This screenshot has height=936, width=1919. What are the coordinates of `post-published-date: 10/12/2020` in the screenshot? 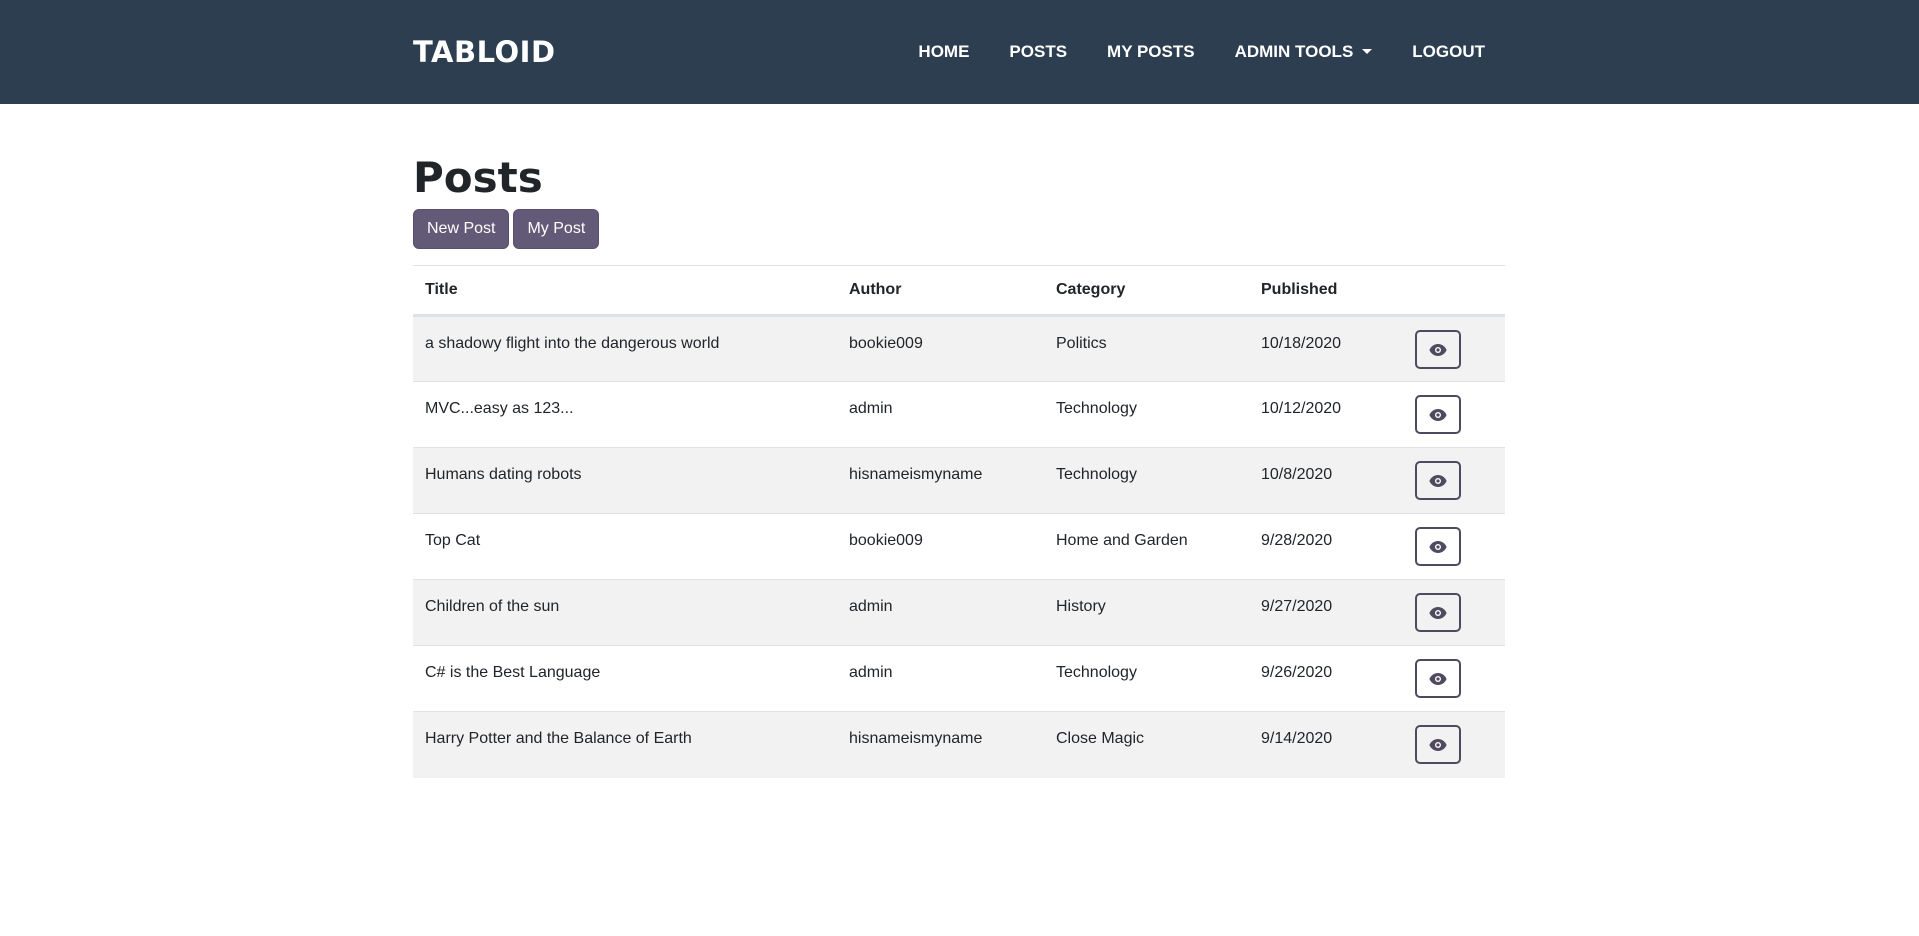 It's located at (1326, 414).